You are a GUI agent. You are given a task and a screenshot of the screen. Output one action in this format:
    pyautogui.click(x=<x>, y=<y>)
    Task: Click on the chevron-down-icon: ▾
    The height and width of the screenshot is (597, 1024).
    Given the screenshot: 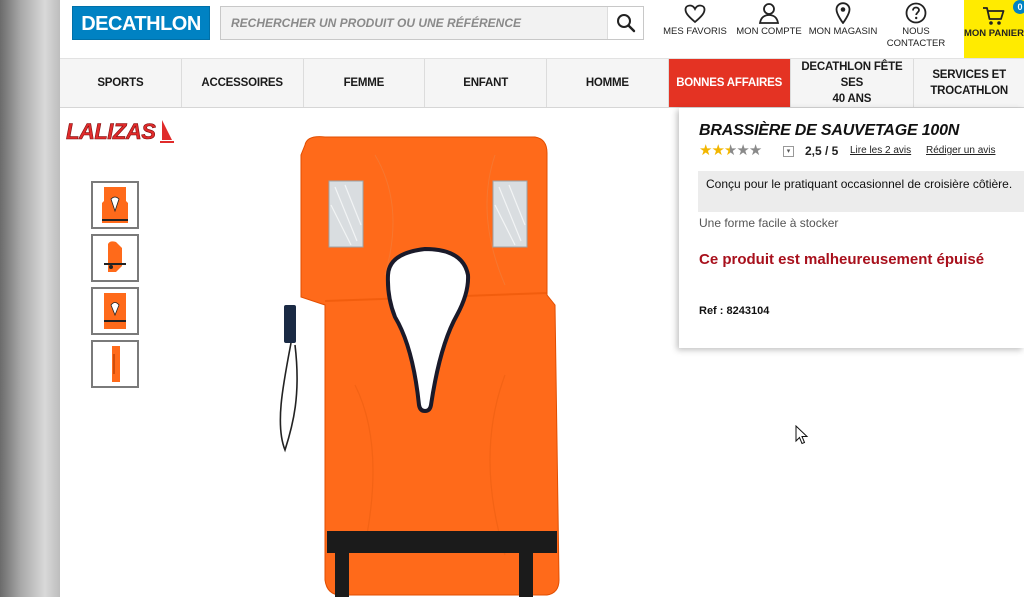 What is the action you would take?
    pyautogui.click(x=788, y=151)
    